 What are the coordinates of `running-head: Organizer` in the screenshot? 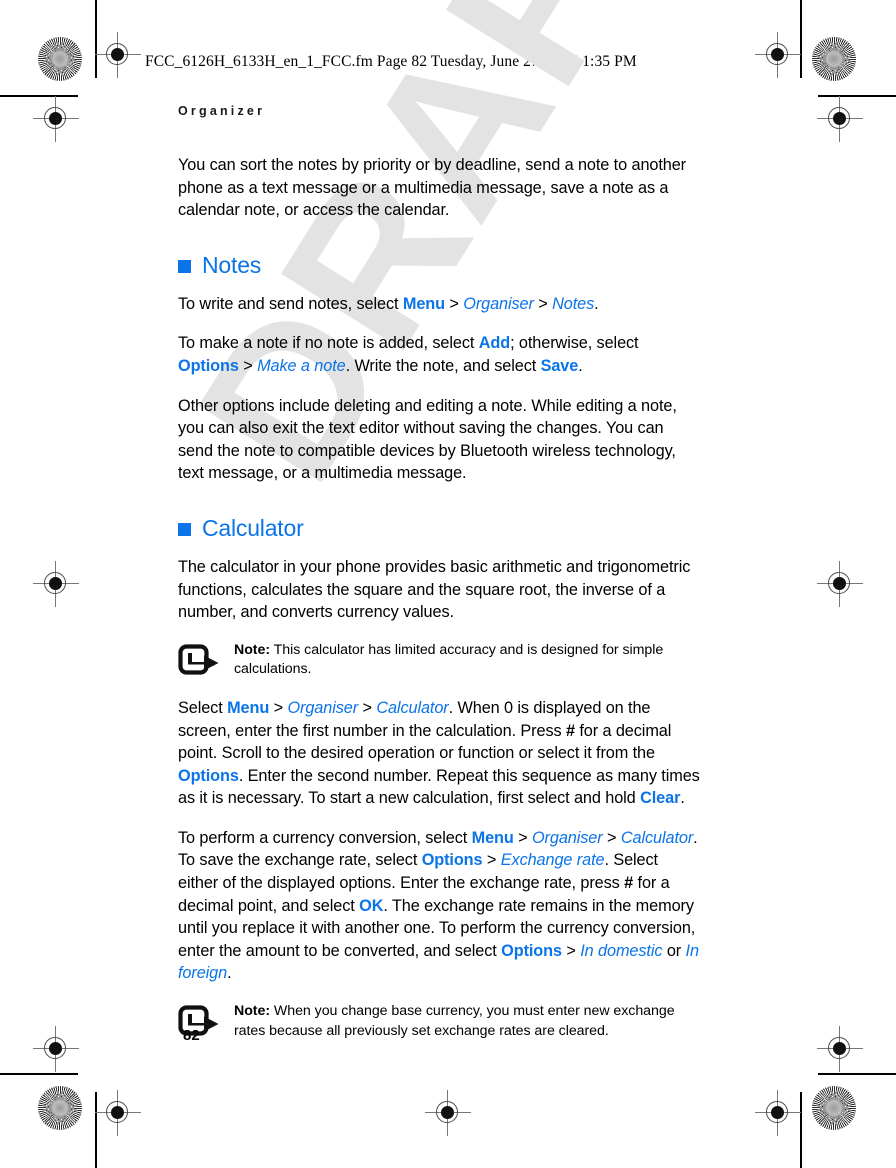 It's located at (222, 111).